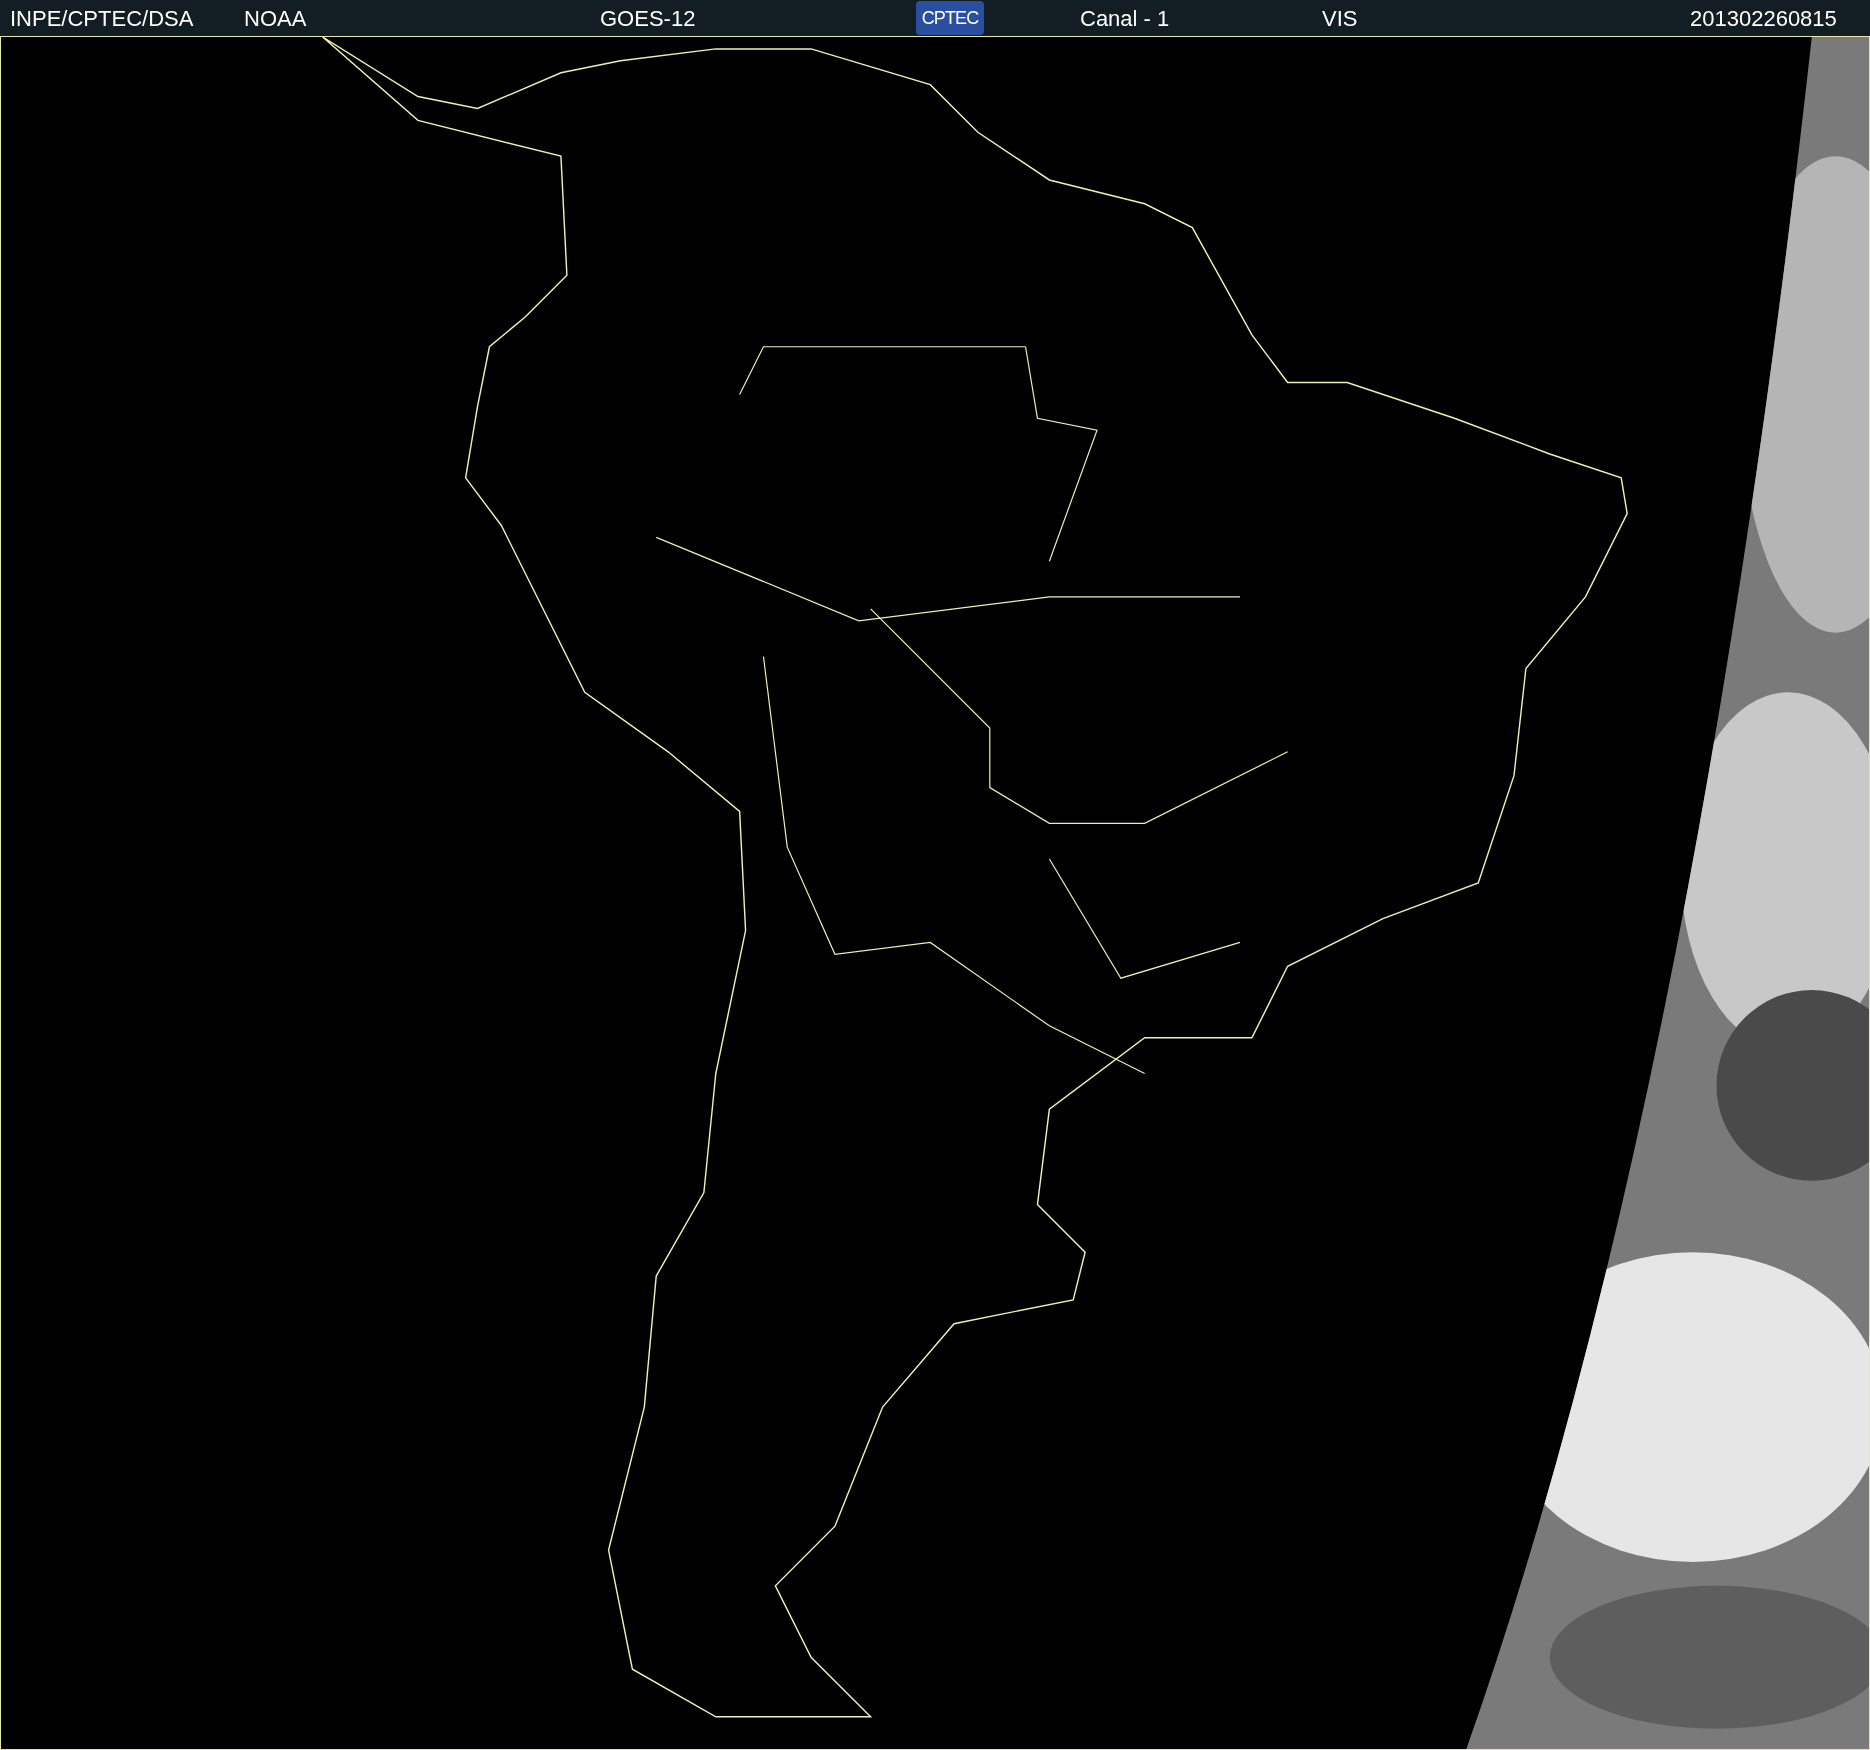 This screenshot has width=1870, height=1750. I want to click on header-label: VIS, so click(1340, 18).